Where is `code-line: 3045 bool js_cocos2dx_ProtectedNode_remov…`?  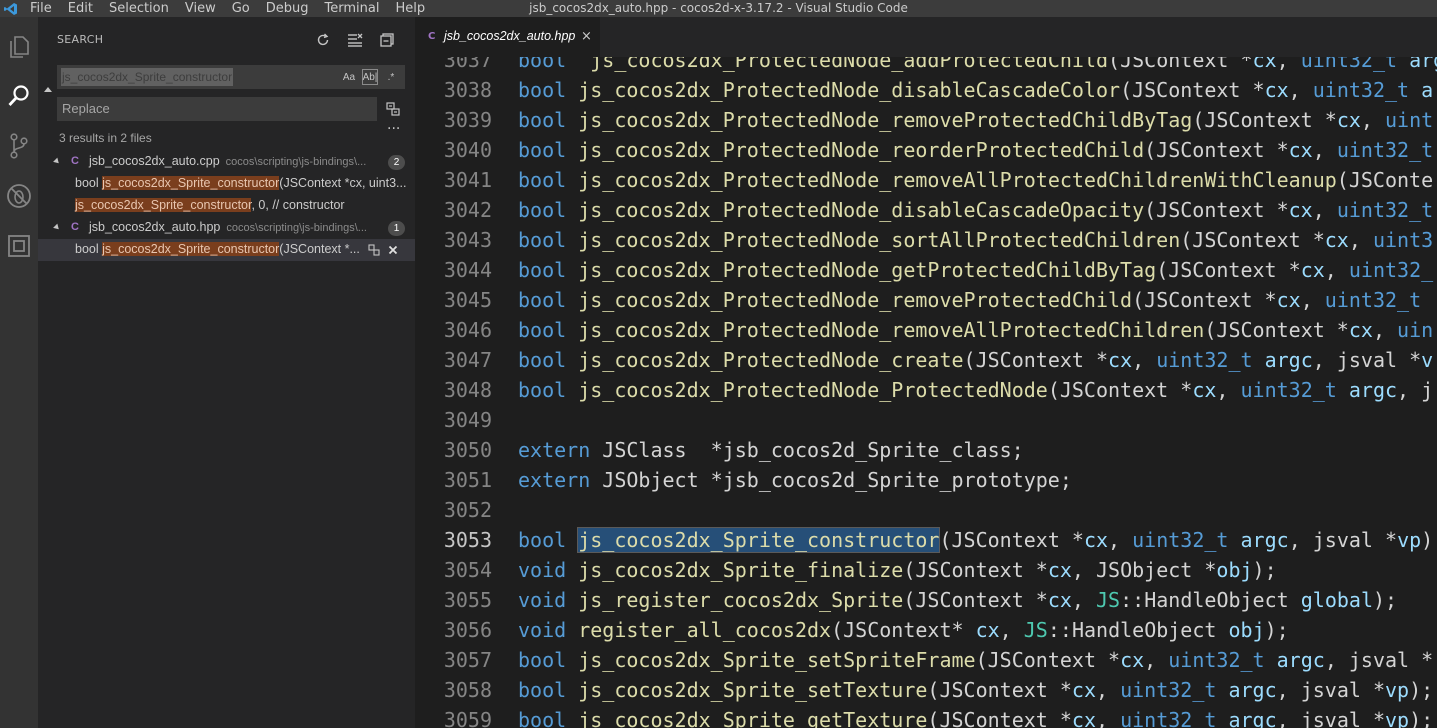
code-line: 3045 bool js_cocos2dx_ProtectedNode_remov… is located at coordinates (926, 300).